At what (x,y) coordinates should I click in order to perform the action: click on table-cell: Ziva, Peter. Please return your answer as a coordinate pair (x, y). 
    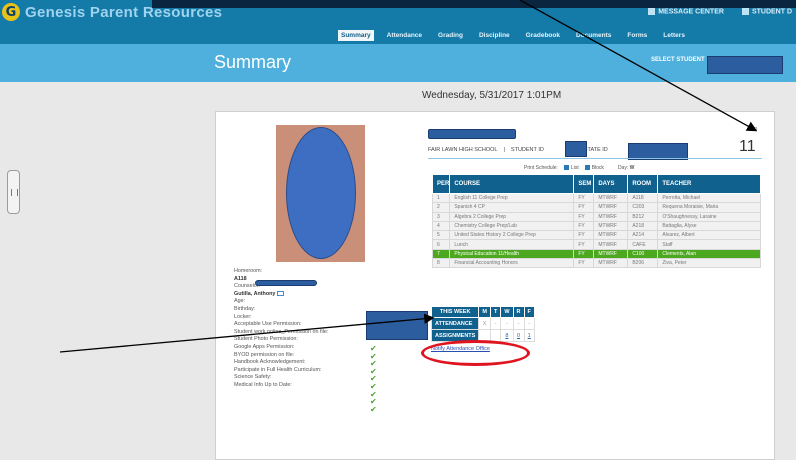
    Looking at the image, I should click on (709, 263).